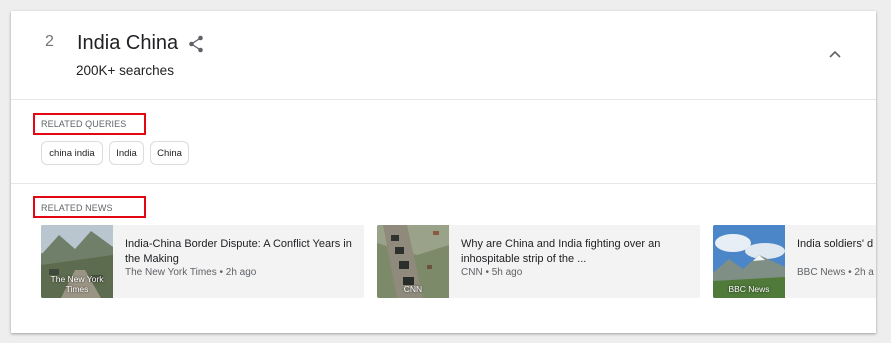 This screenshot has height=343, width=891. Describe the element at coordinates (443, 183) in the screenshot. I see `section-divider` at that location.